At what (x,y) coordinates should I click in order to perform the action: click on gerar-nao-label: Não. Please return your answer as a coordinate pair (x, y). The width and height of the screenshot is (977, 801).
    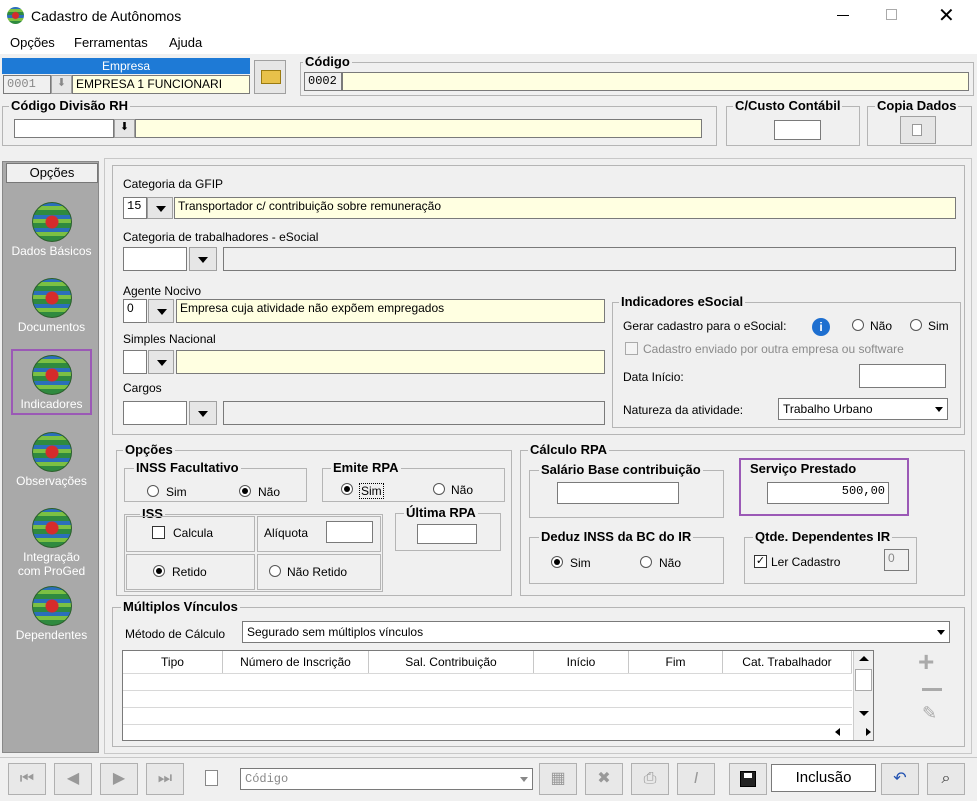
    Looking at the image, I should click on (881, 326).